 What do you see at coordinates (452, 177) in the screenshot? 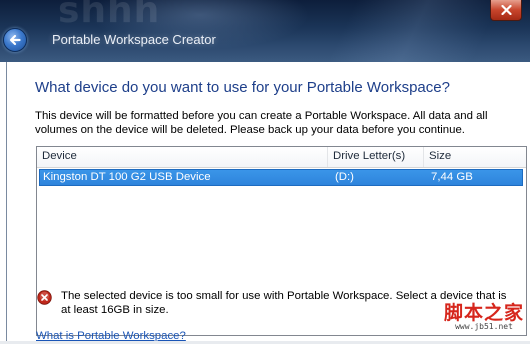
I see `device-size-cell: 7,44 GB` at bounding box center [452, 177].